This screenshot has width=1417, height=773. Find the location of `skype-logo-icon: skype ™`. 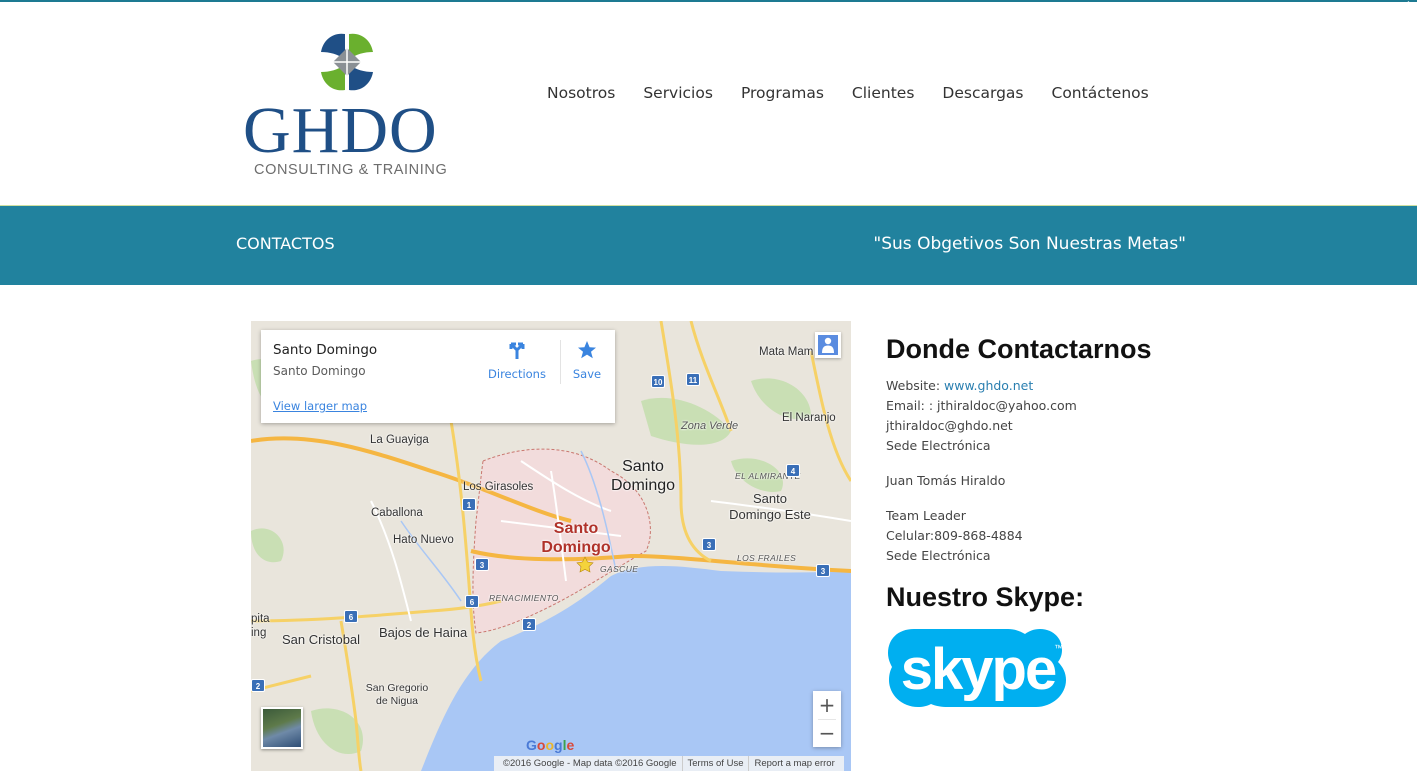

skype-logo-icon: skype ™ is located at coordinates (978, 667).